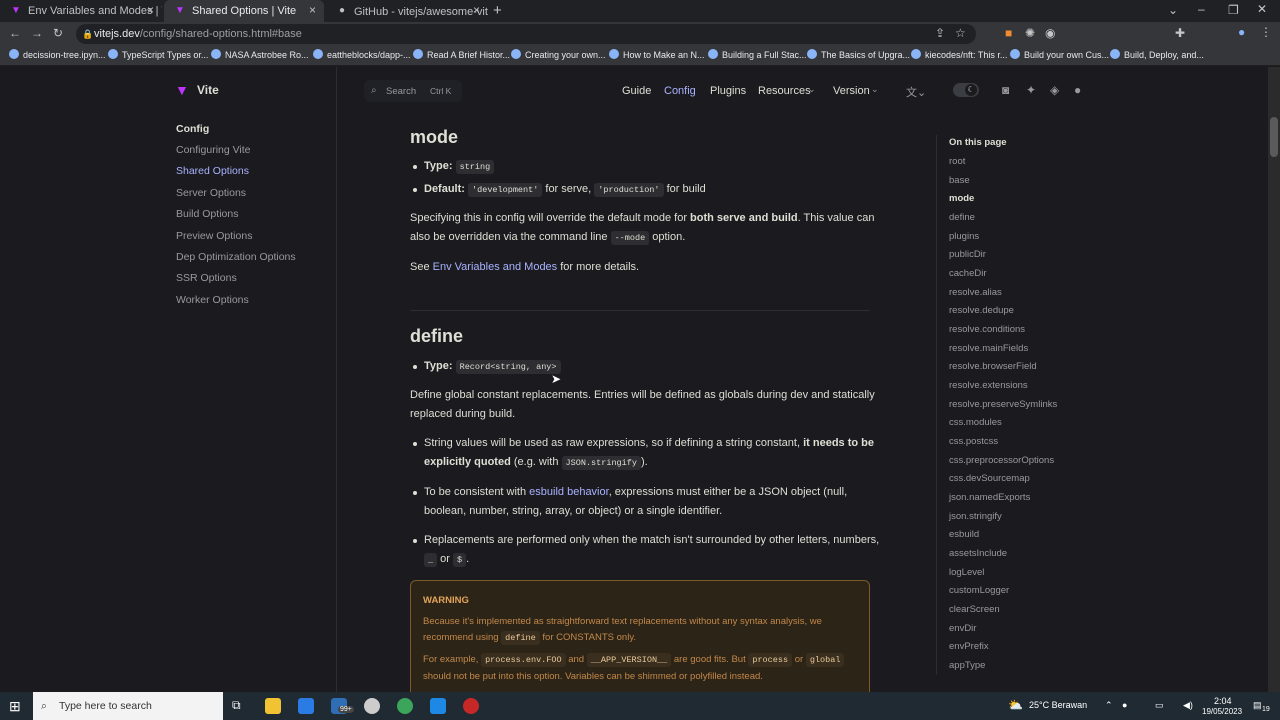 The image size is (1280, 720). Describe the element at coordinates (960, 33) in the screenshot. I see `bookmark-star-icon: ☆` at that location.